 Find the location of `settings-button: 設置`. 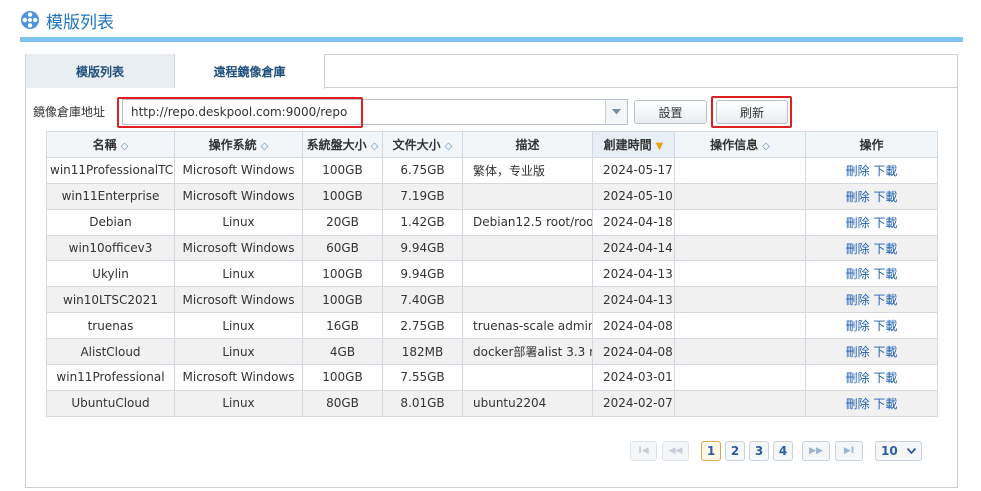

settings-button: 設置 is located at coordinates (670, 112).